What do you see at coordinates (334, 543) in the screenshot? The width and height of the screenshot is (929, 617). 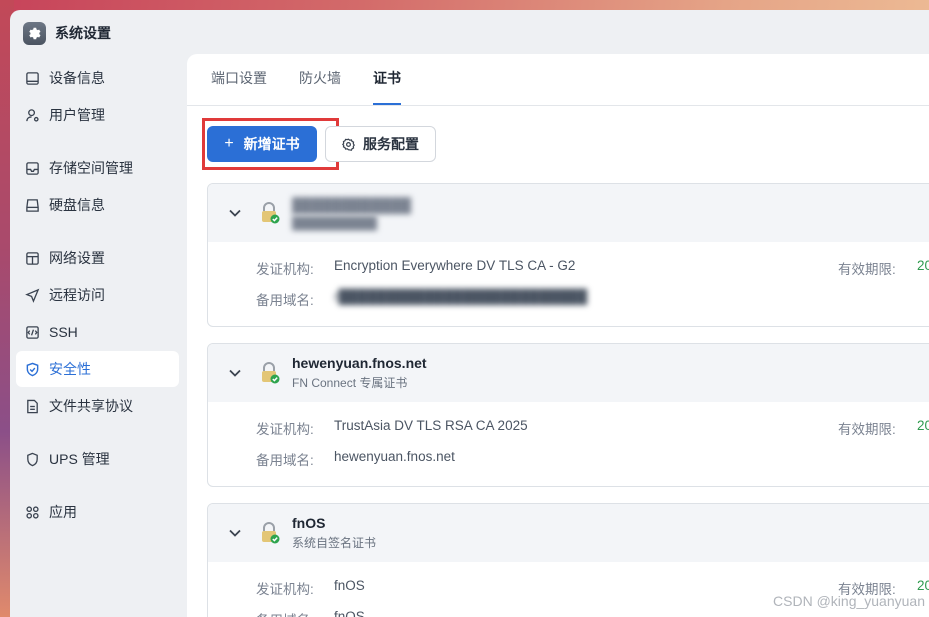 I see `certificate-subtitle: 系统自签名证书` at bounding box center [334, 543].